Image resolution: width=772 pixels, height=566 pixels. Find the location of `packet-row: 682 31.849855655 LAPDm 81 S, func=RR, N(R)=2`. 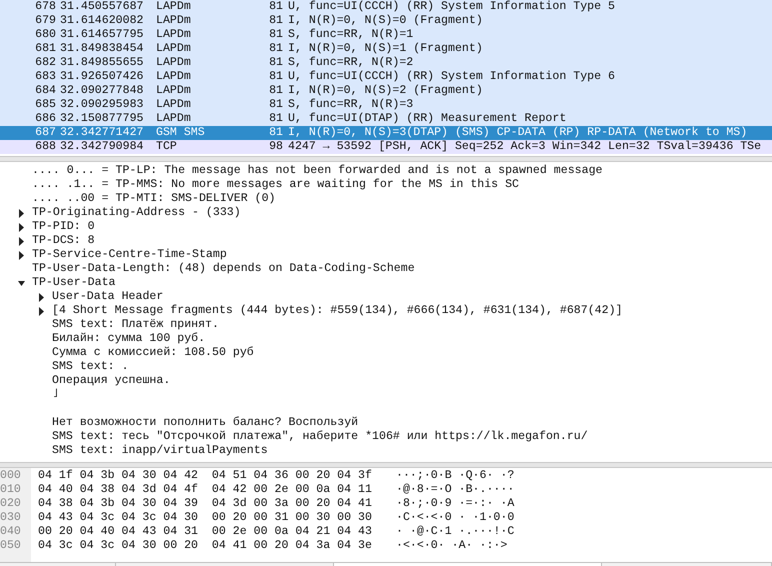

packet-row: 682 31.849855655 LAPDm 81 S, func=RR, N(R)=2 is located at coordinates (386, 63).